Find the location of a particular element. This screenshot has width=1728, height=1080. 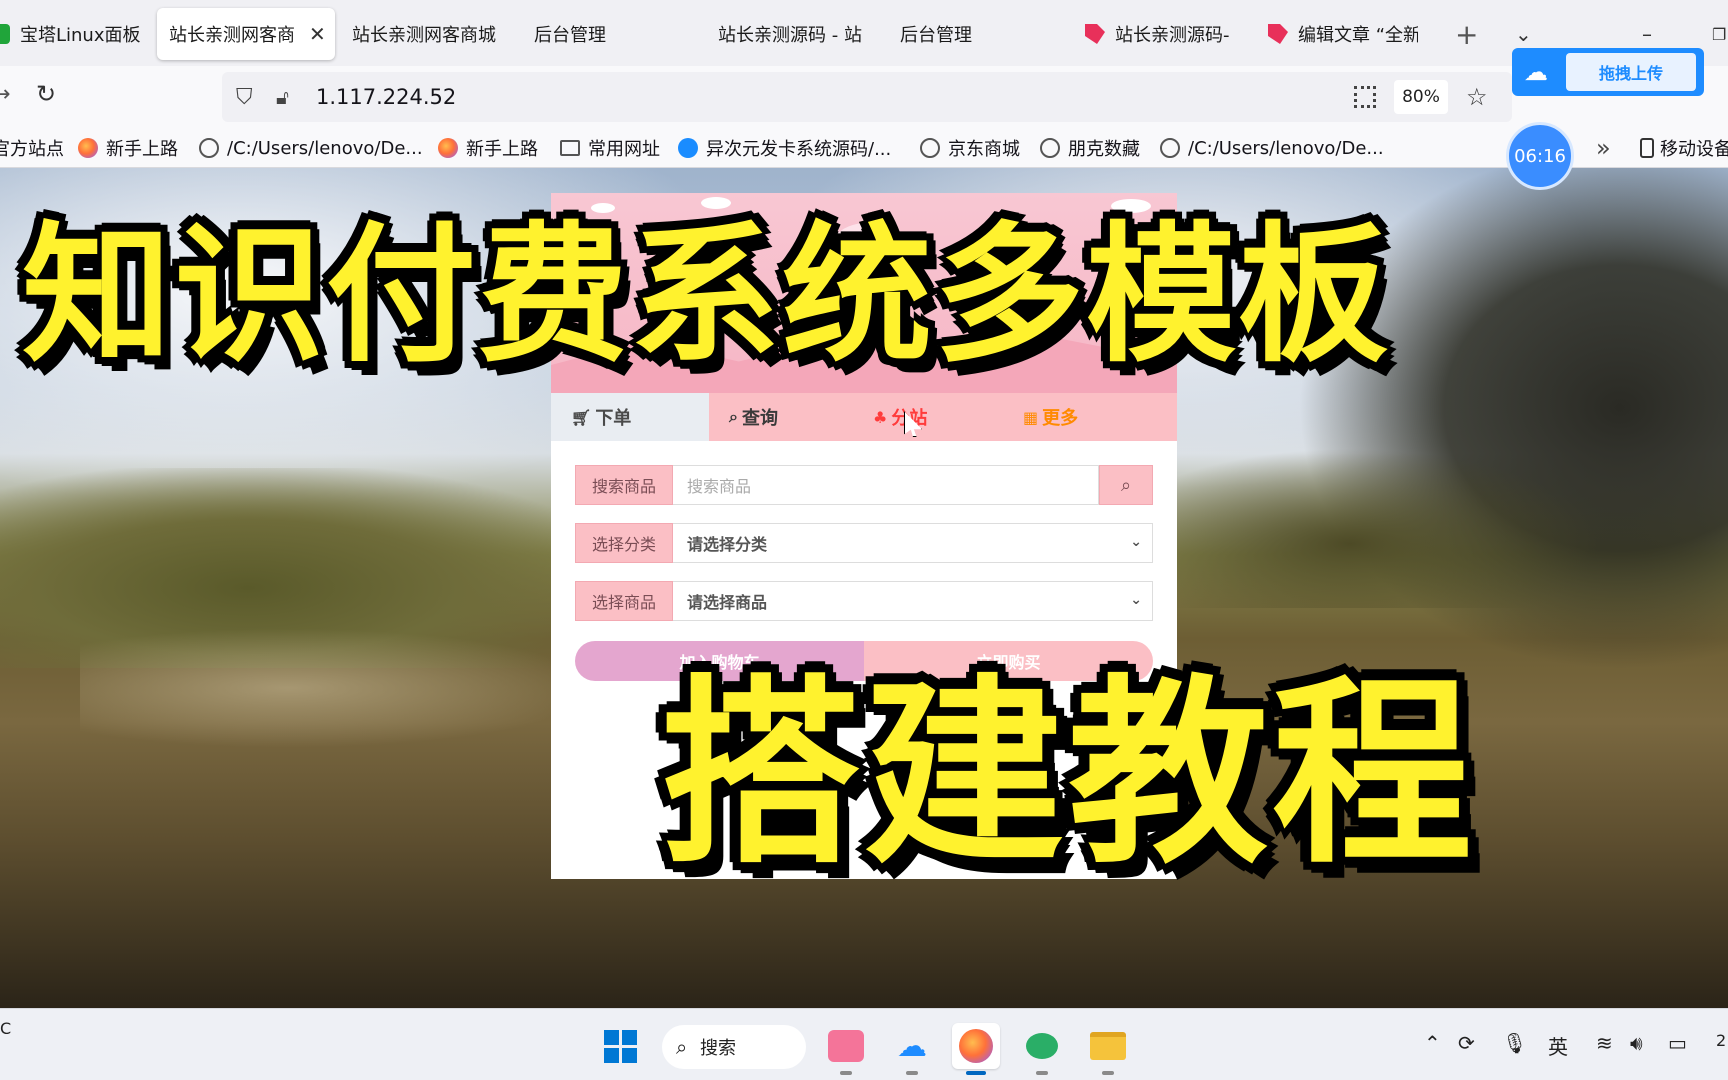

bilibili-icon is located at coordinates (846, 1046).